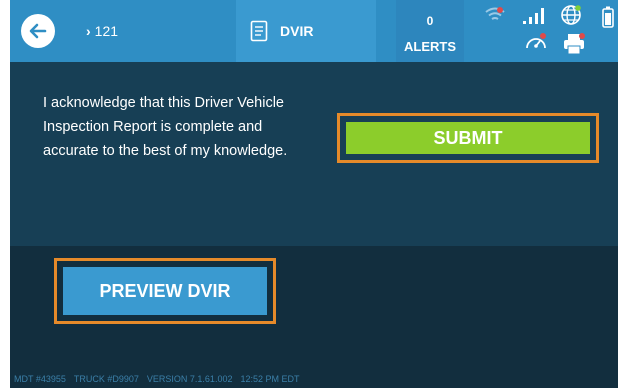 This screenshot has height=388, width=624. I want to click on globe-icon, so click(571, 15).